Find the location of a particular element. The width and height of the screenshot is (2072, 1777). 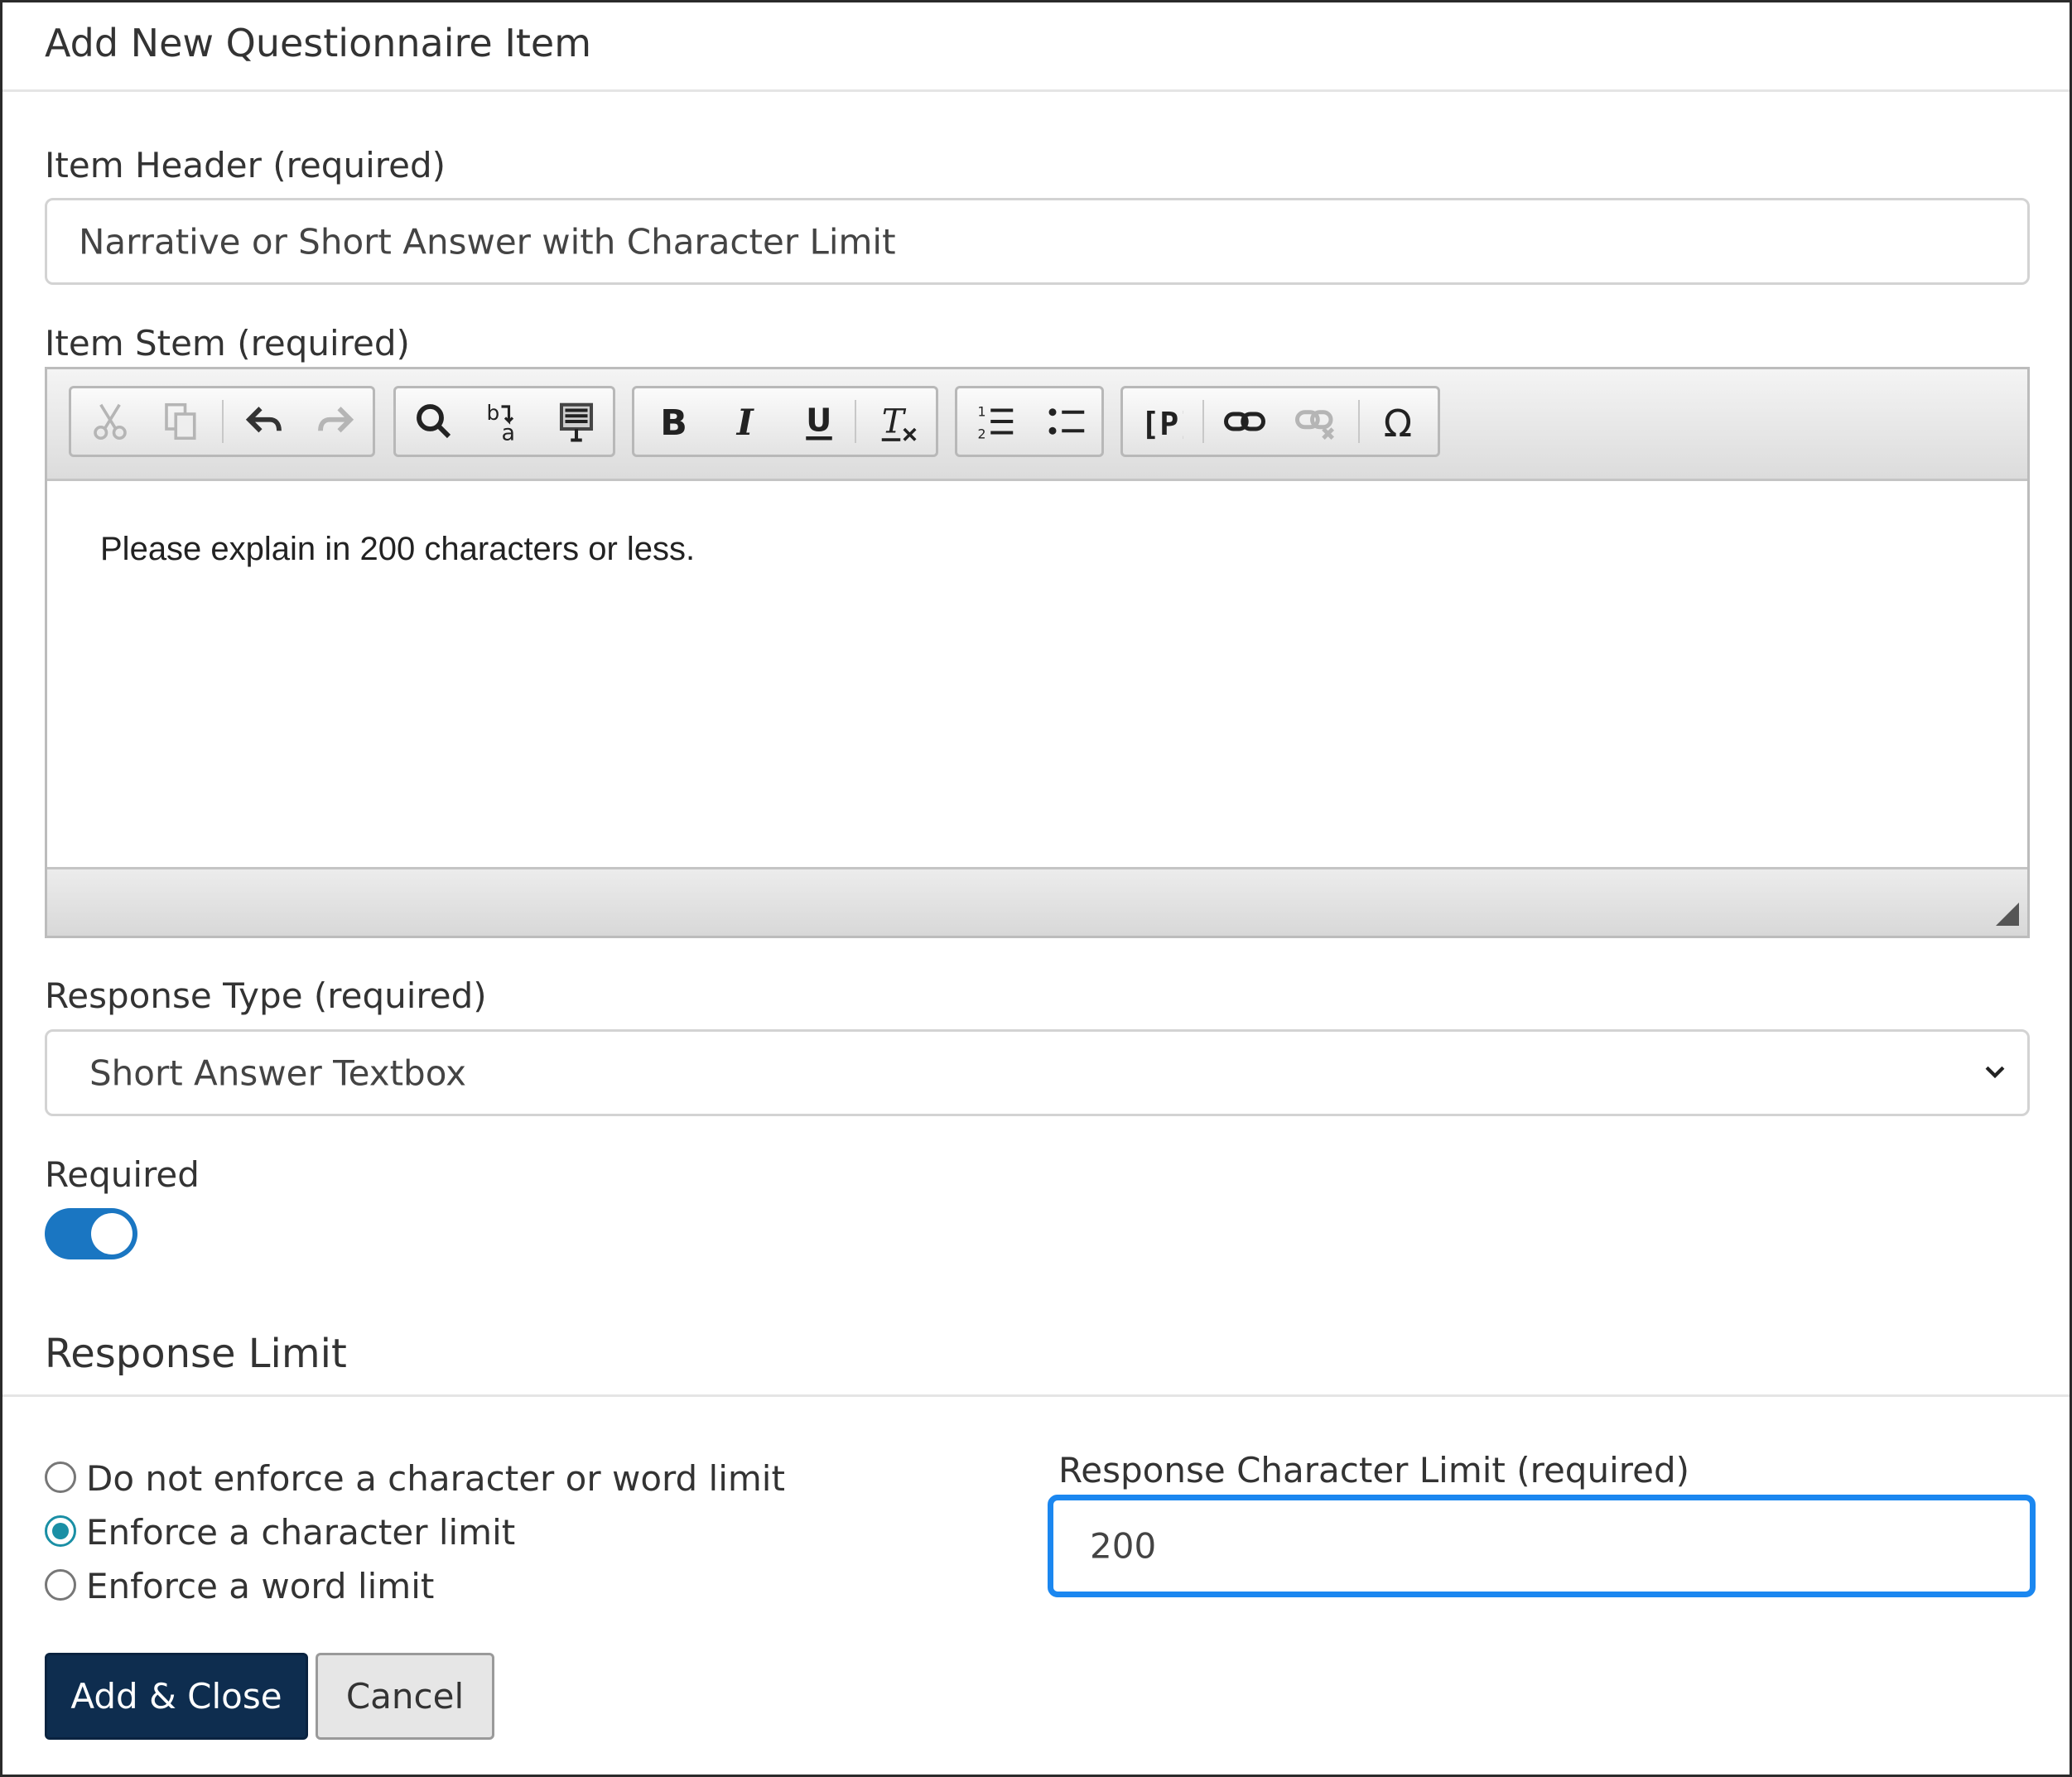

char-limit-value: 200 is located at coordinates (1124, 1546).